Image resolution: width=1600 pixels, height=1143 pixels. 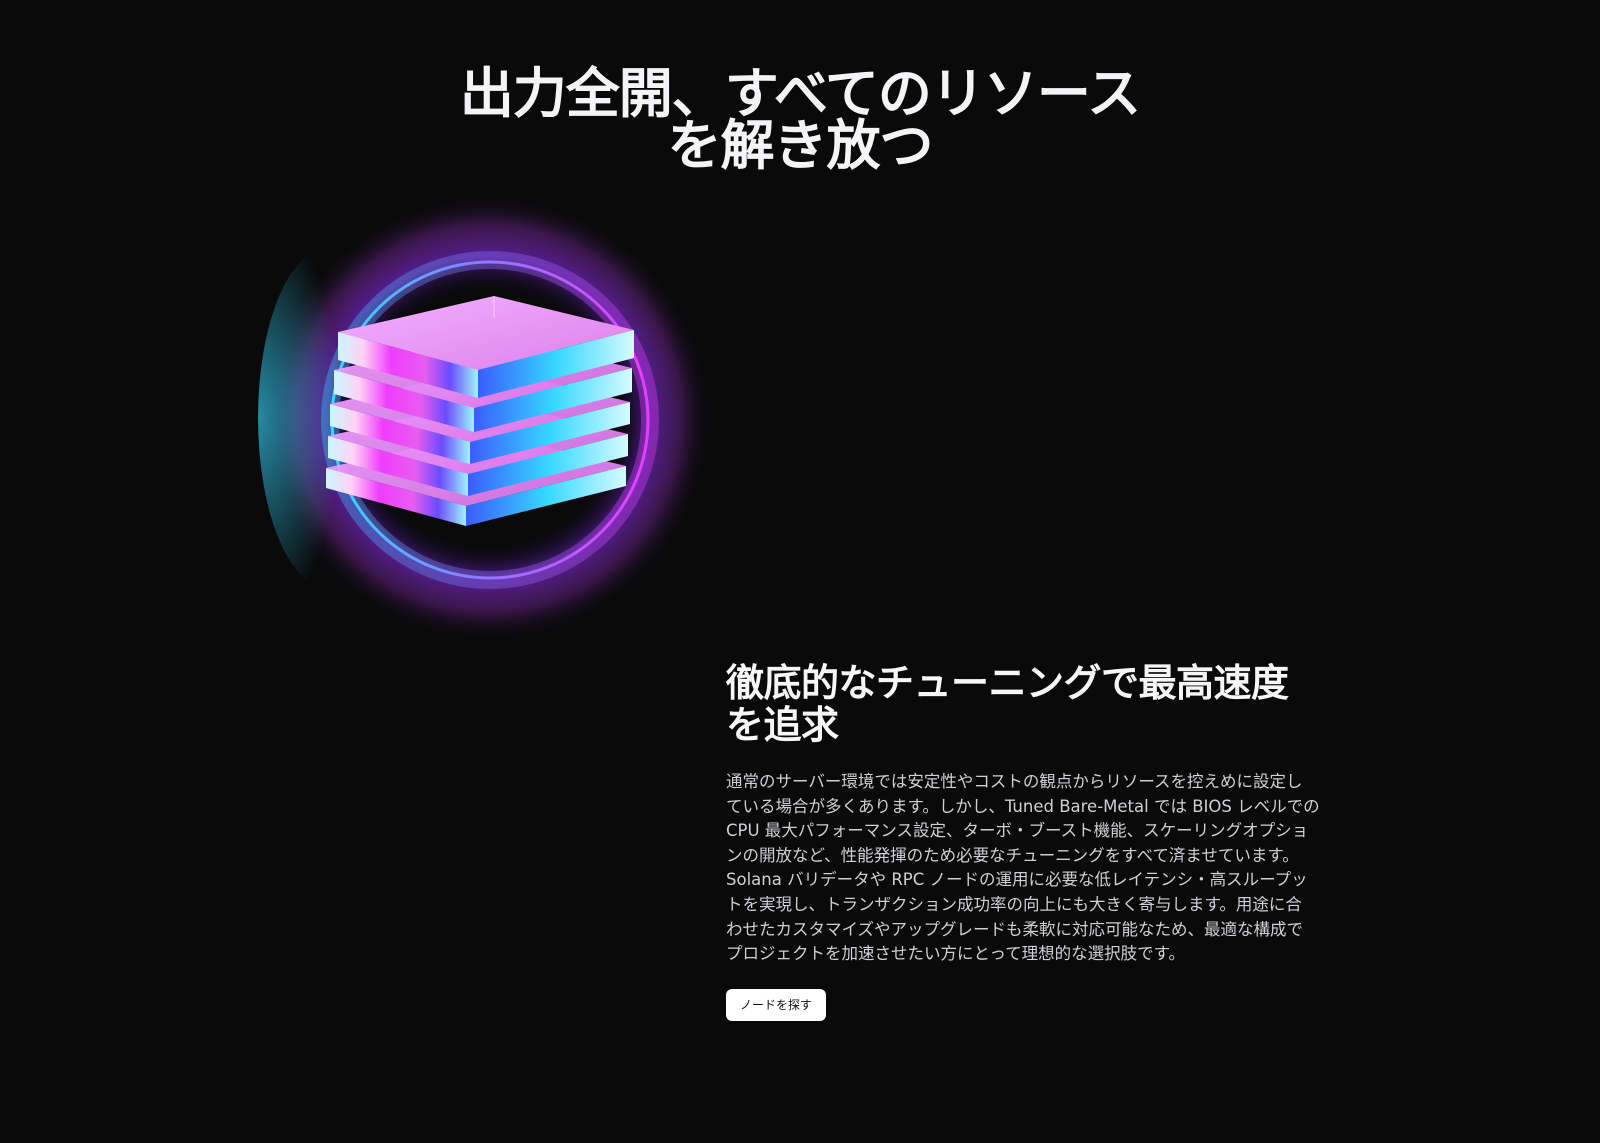 What do you see at coordinates (1012, 855) in the screenshot?
I see `feature-description-line: ンの開放など、性能発揮のため必要なチューニングをすべて済ませています。` at bounding box center [1012, 855].